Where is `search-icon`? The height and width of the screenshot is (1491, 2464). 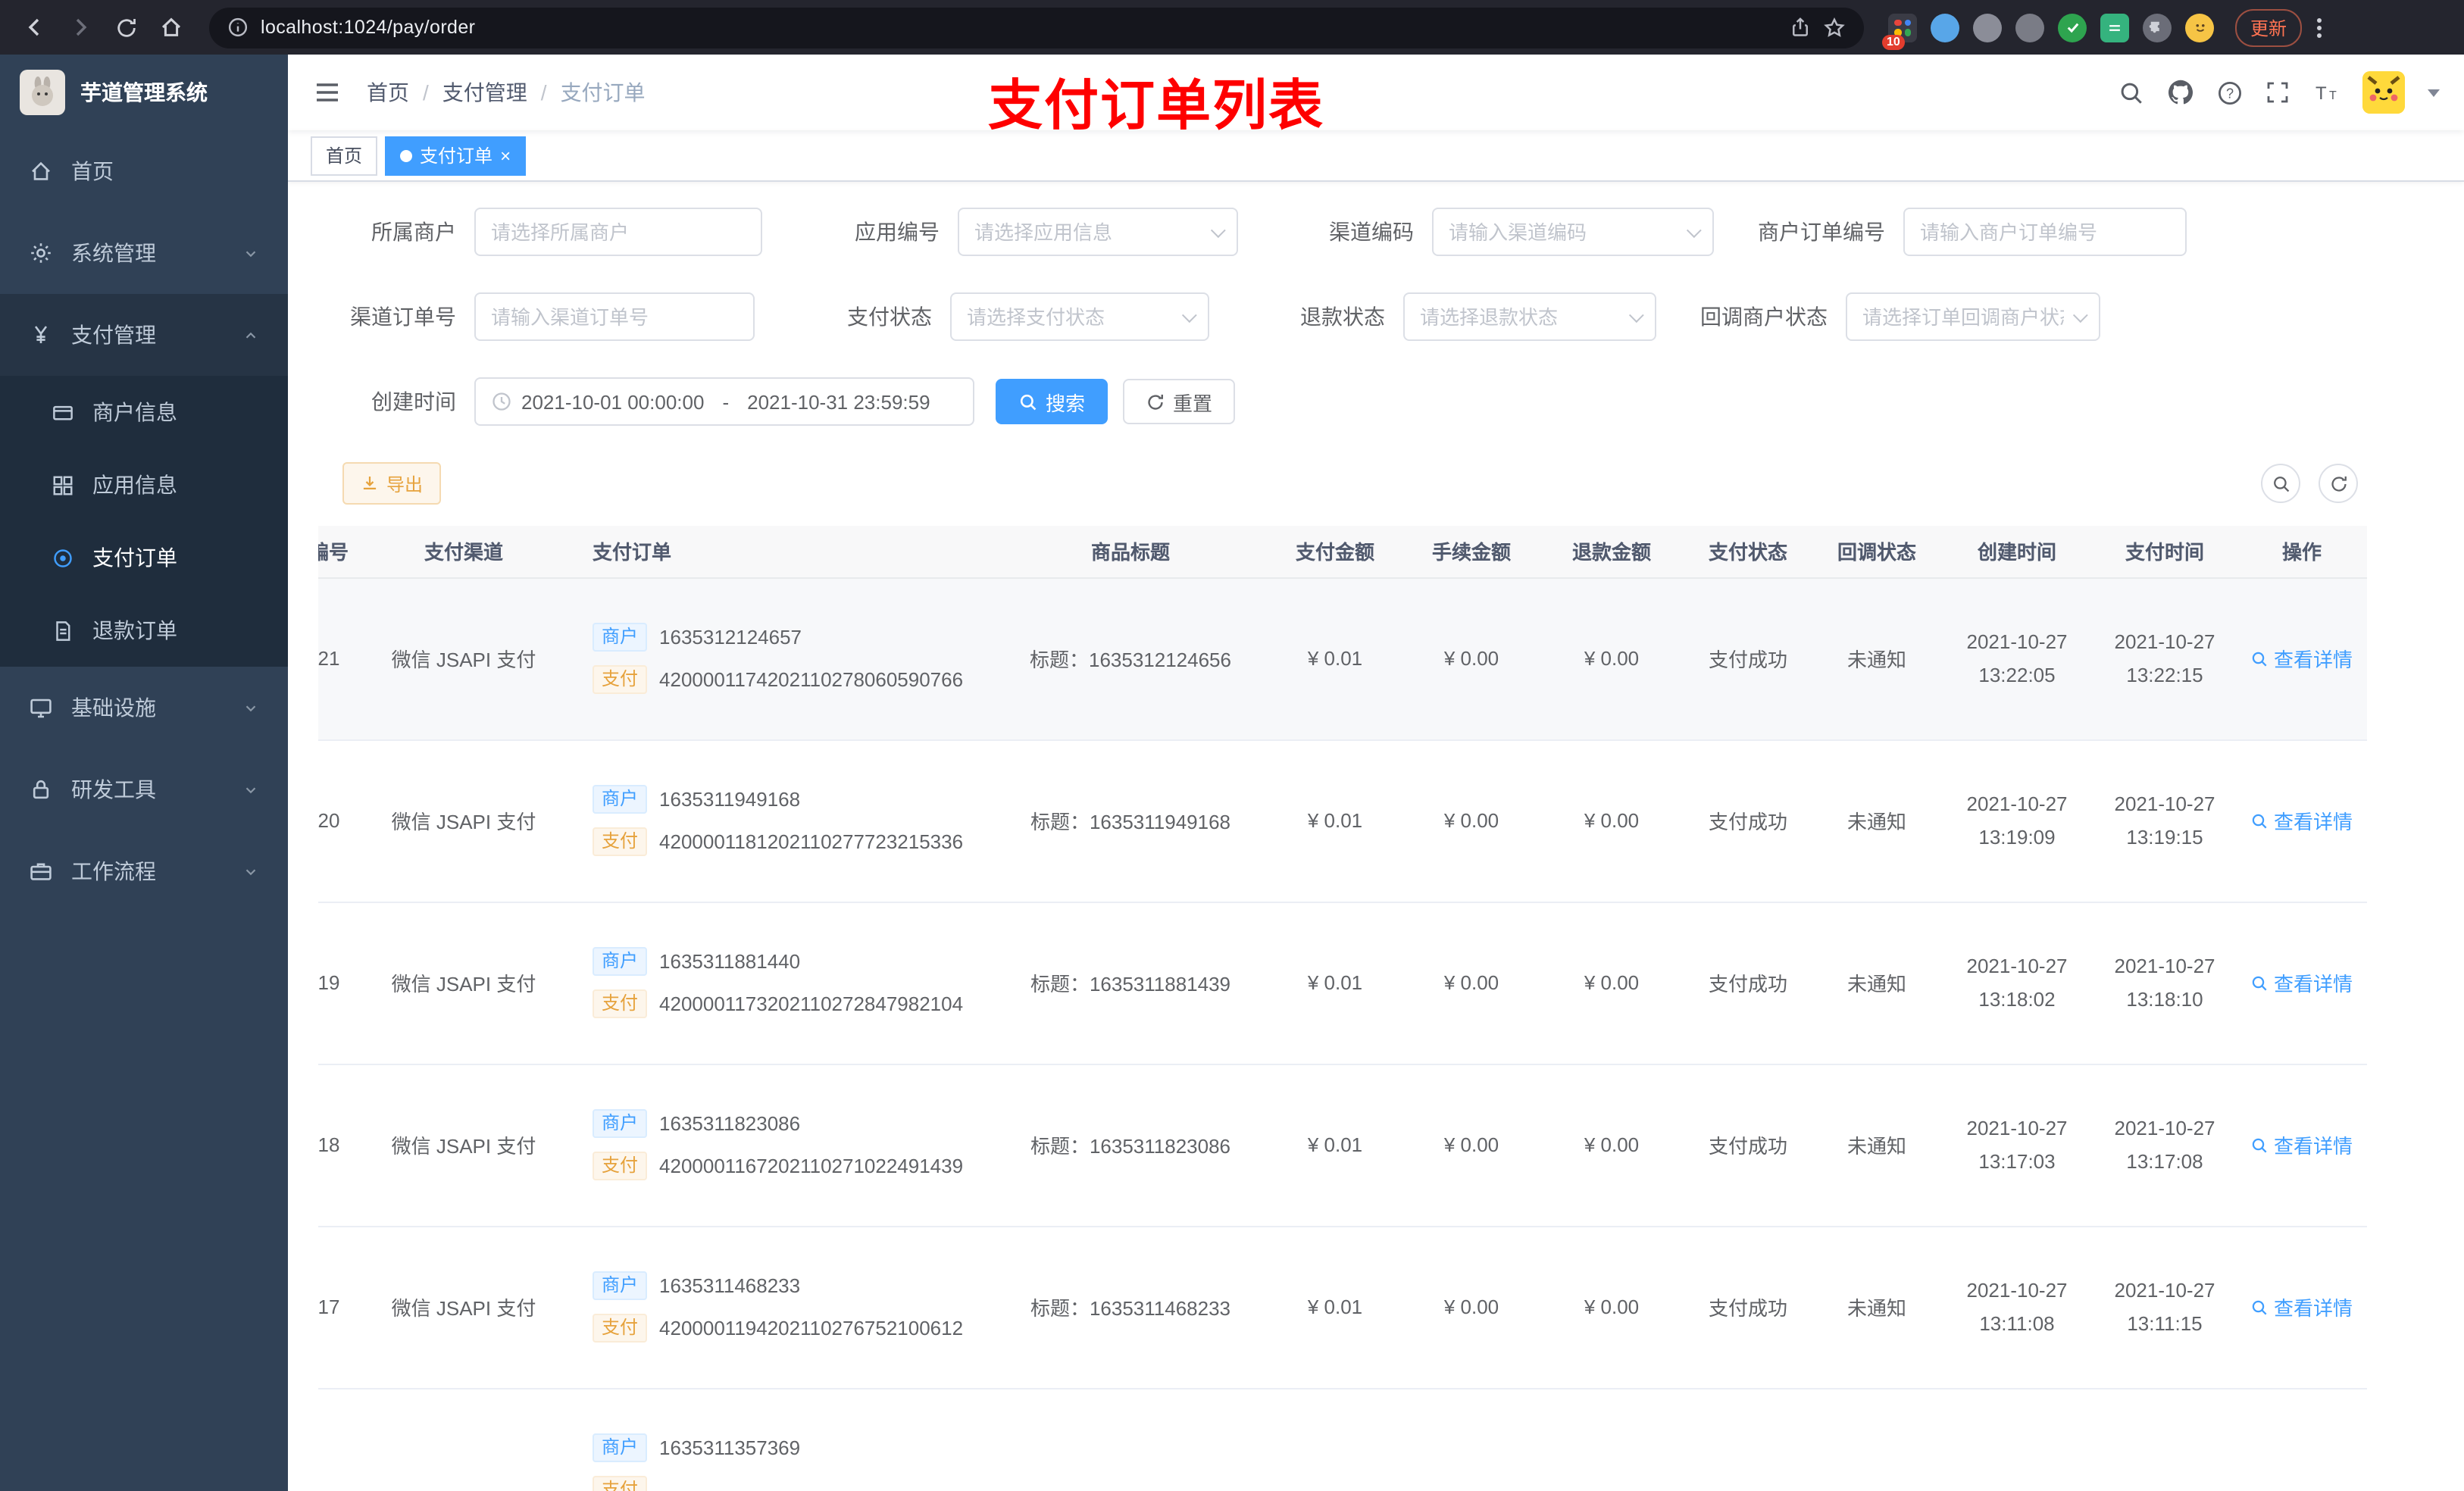 search-icon is located at coordinates (2131, 92).